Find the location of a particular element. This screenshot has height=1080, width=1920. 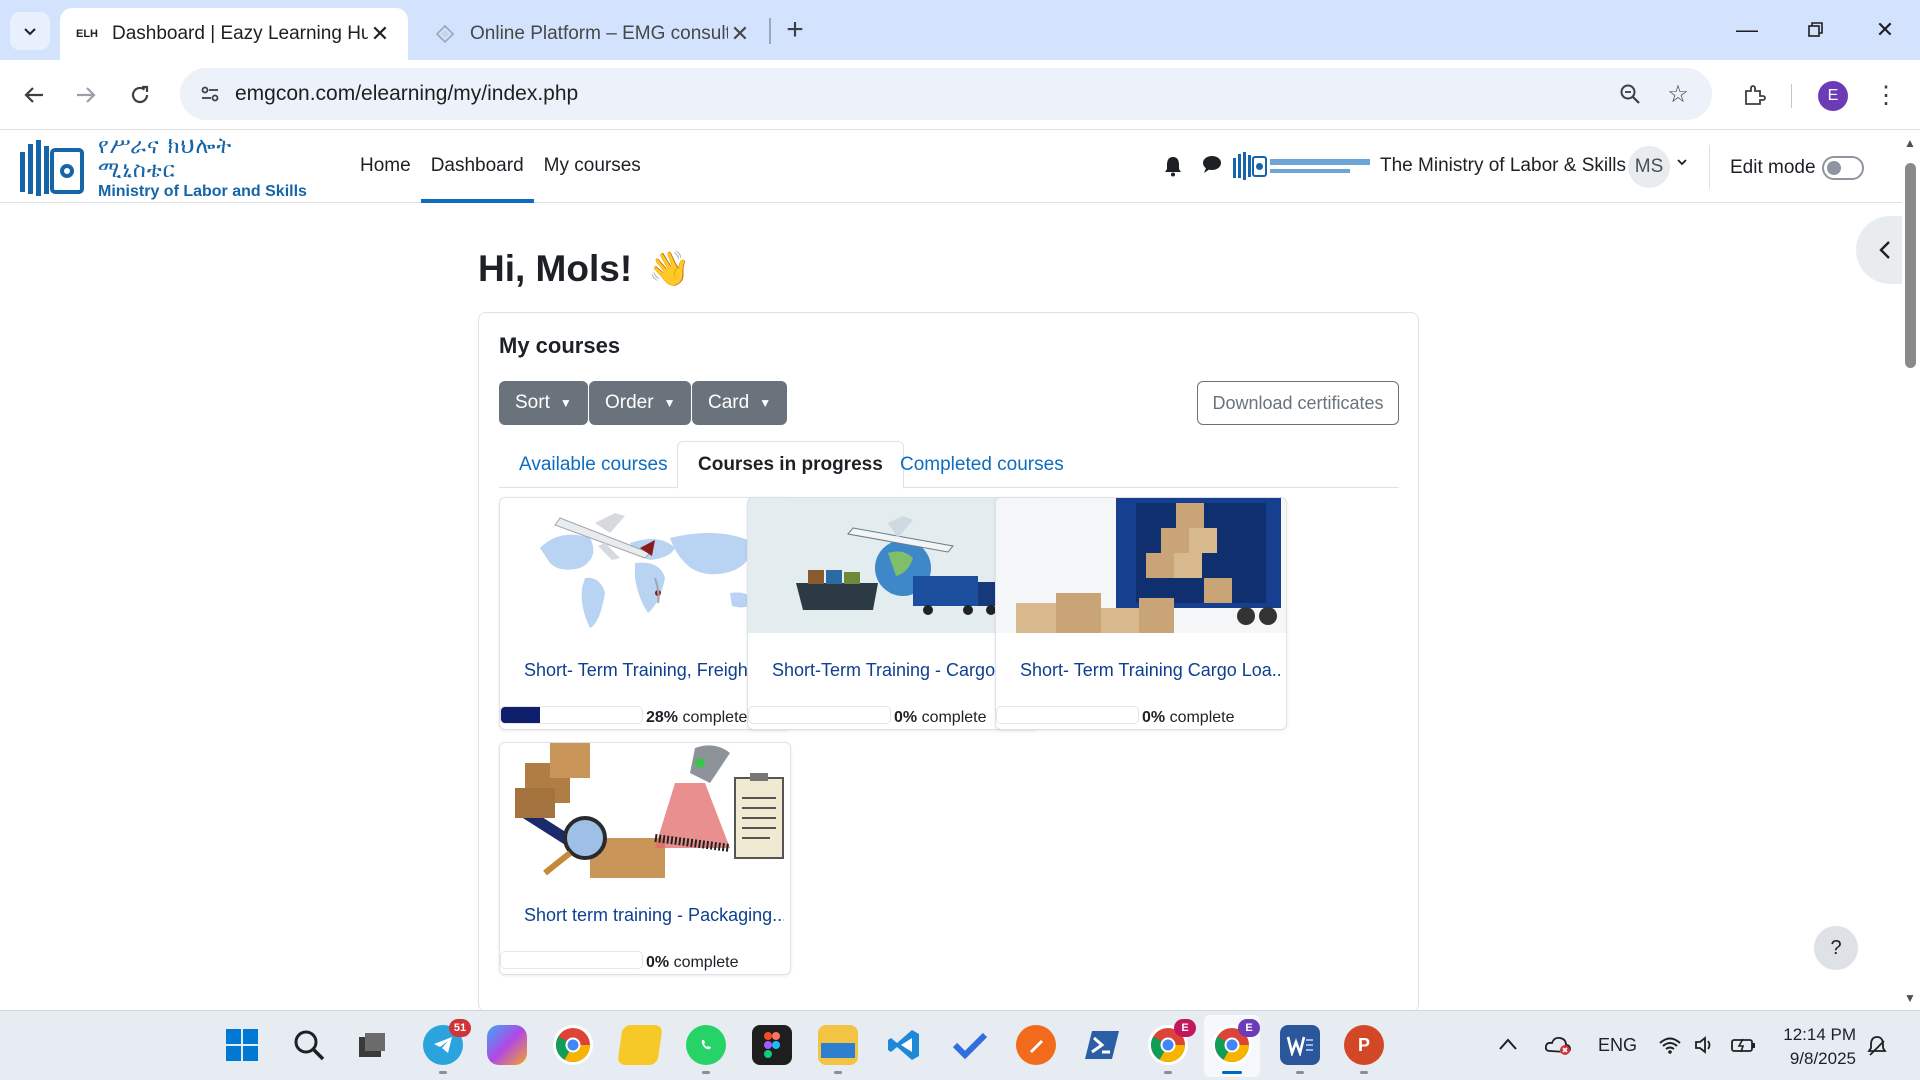

chrome-profile-icon: E is located at coordinates (1172, 1042).